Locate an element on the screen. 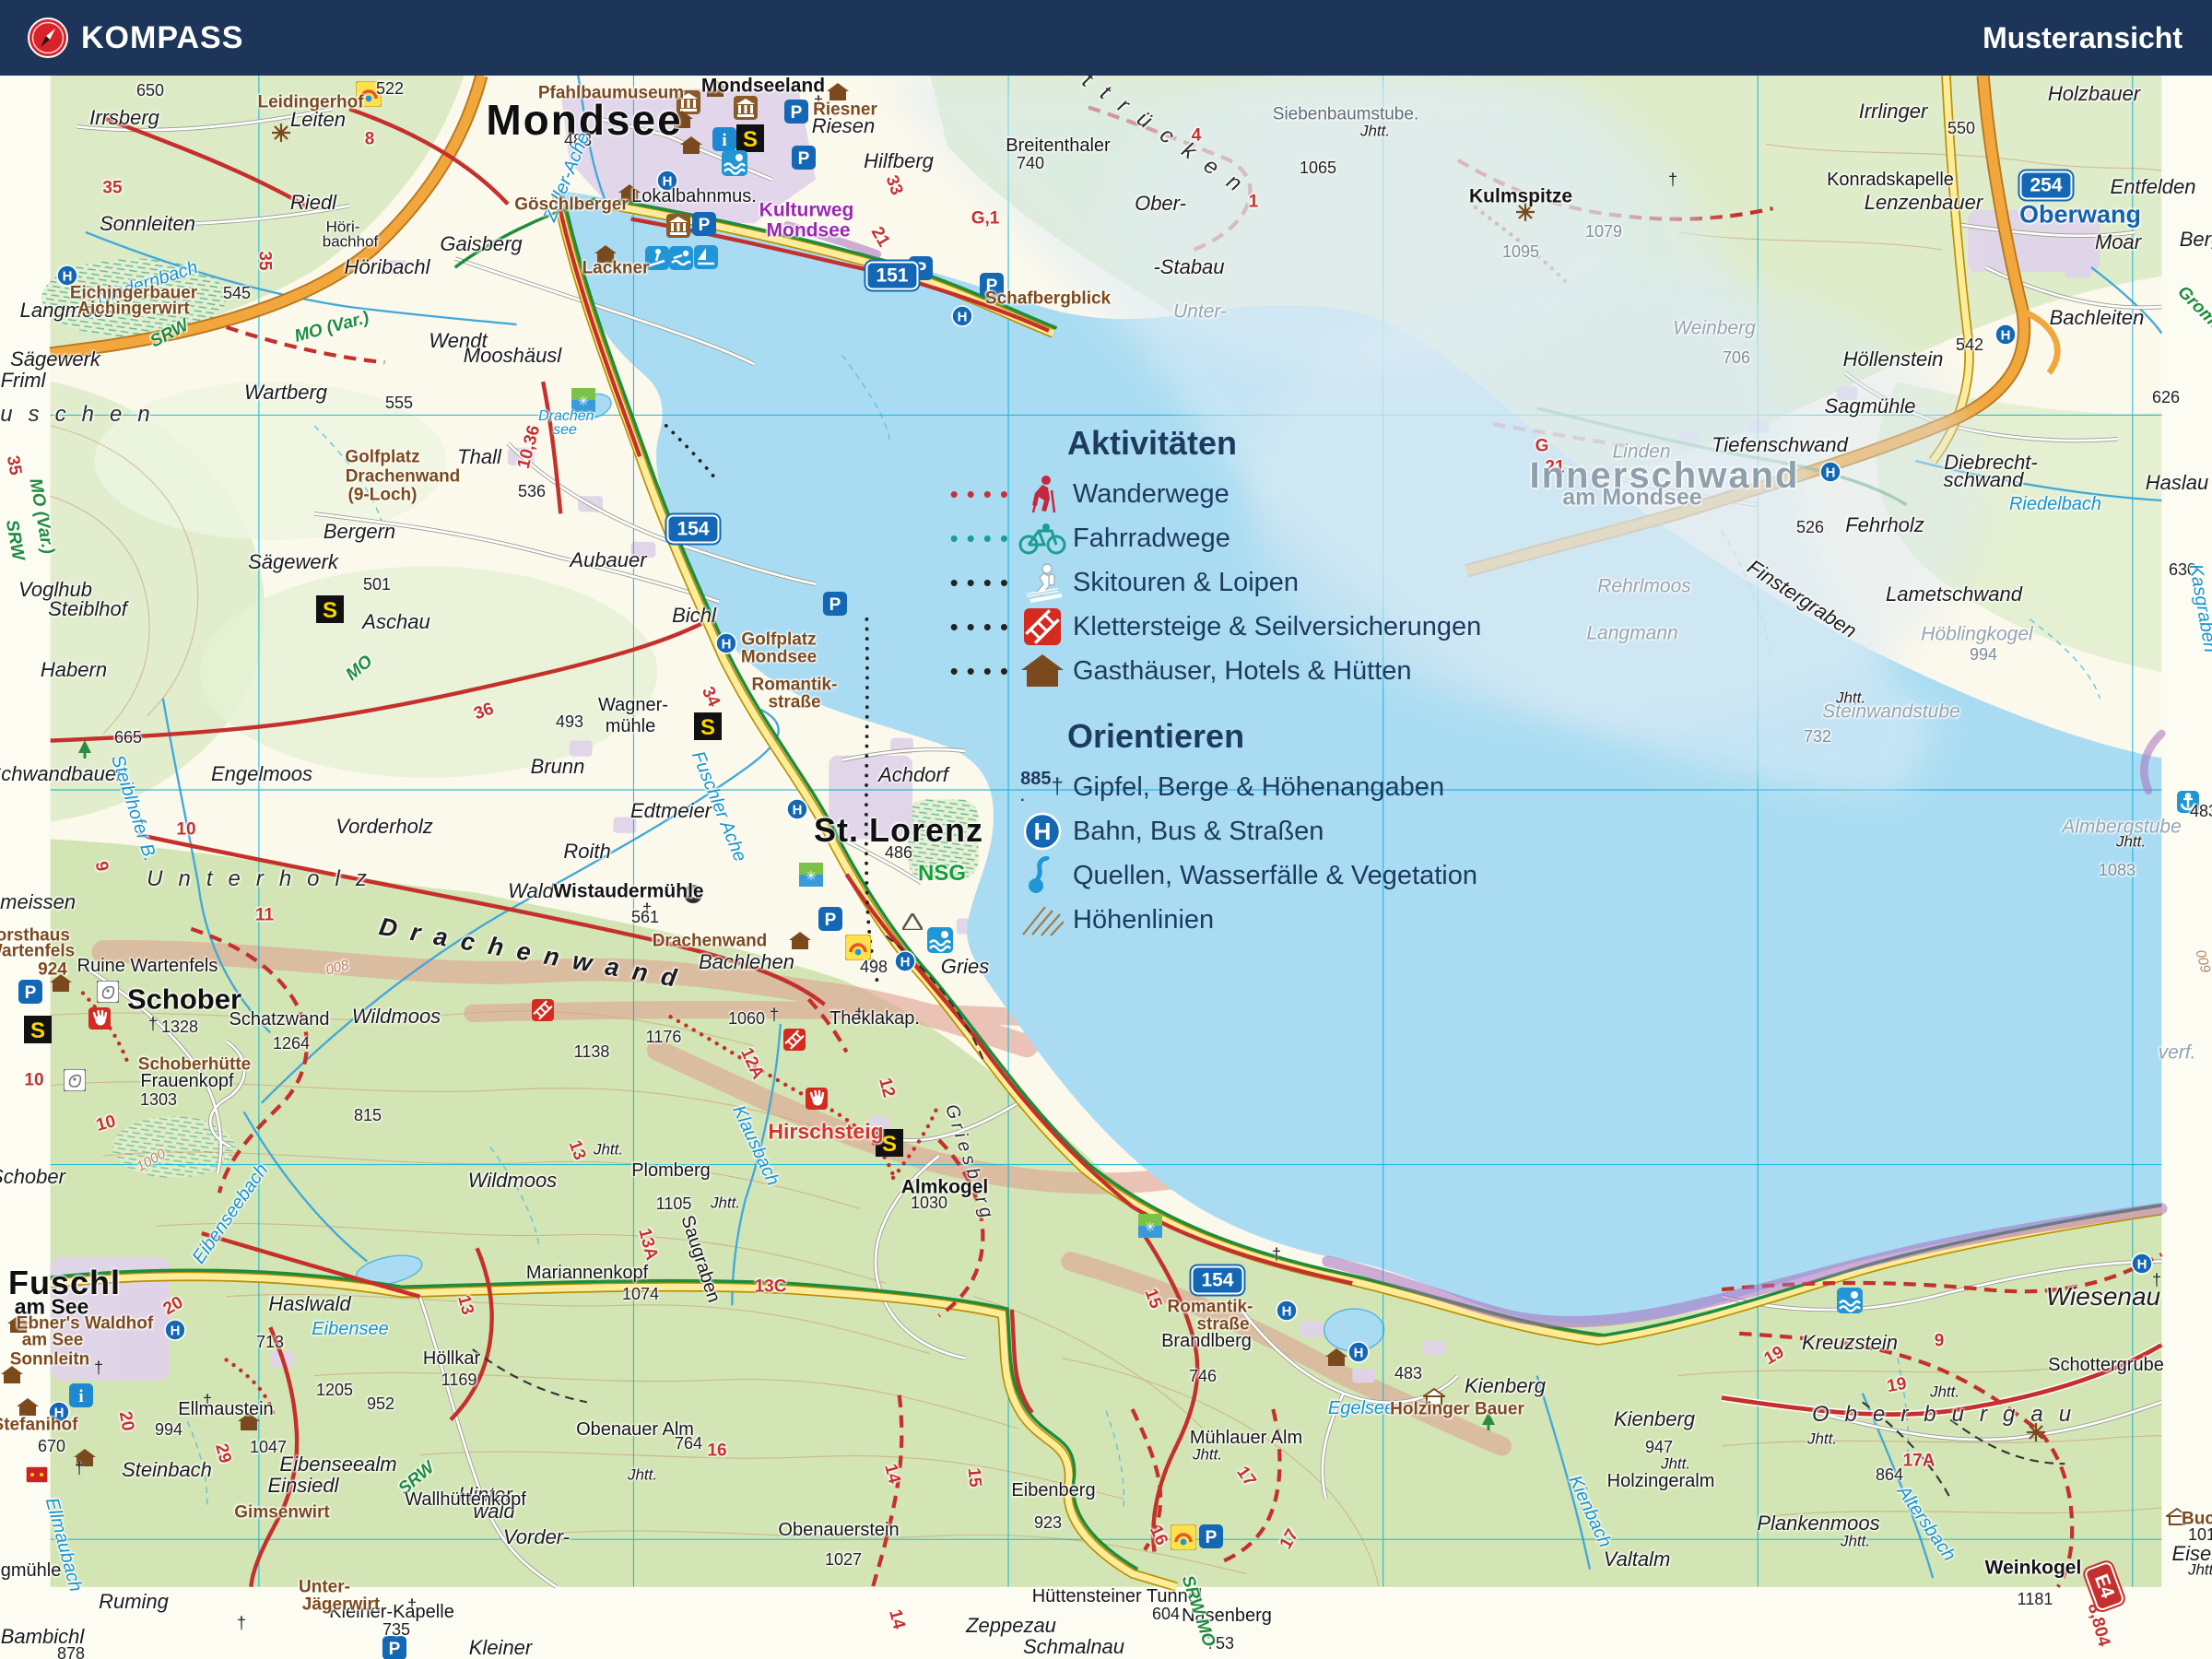  bathing-area-icon: ✳ is located at coordinates (1150, 1226).